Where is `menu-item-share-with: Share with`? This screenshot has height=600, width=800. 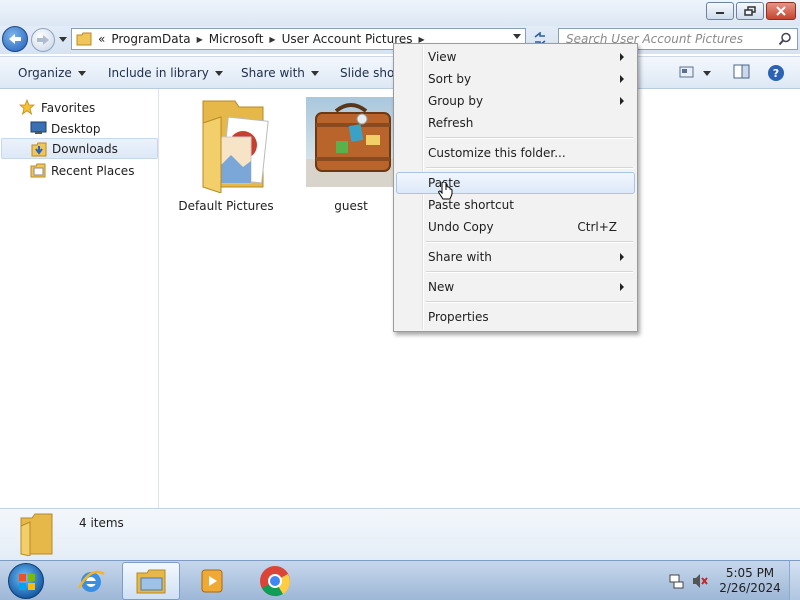
menu-item-share-with: Share with is located at coordinates (515, 257).